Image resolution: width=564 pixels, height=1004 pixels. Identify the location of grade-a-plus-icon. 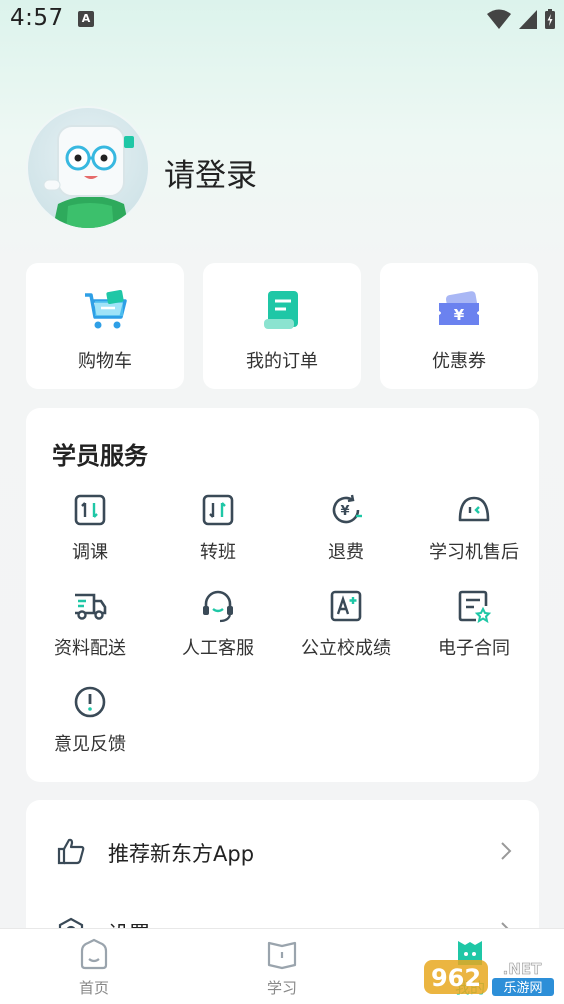
(346, 606).